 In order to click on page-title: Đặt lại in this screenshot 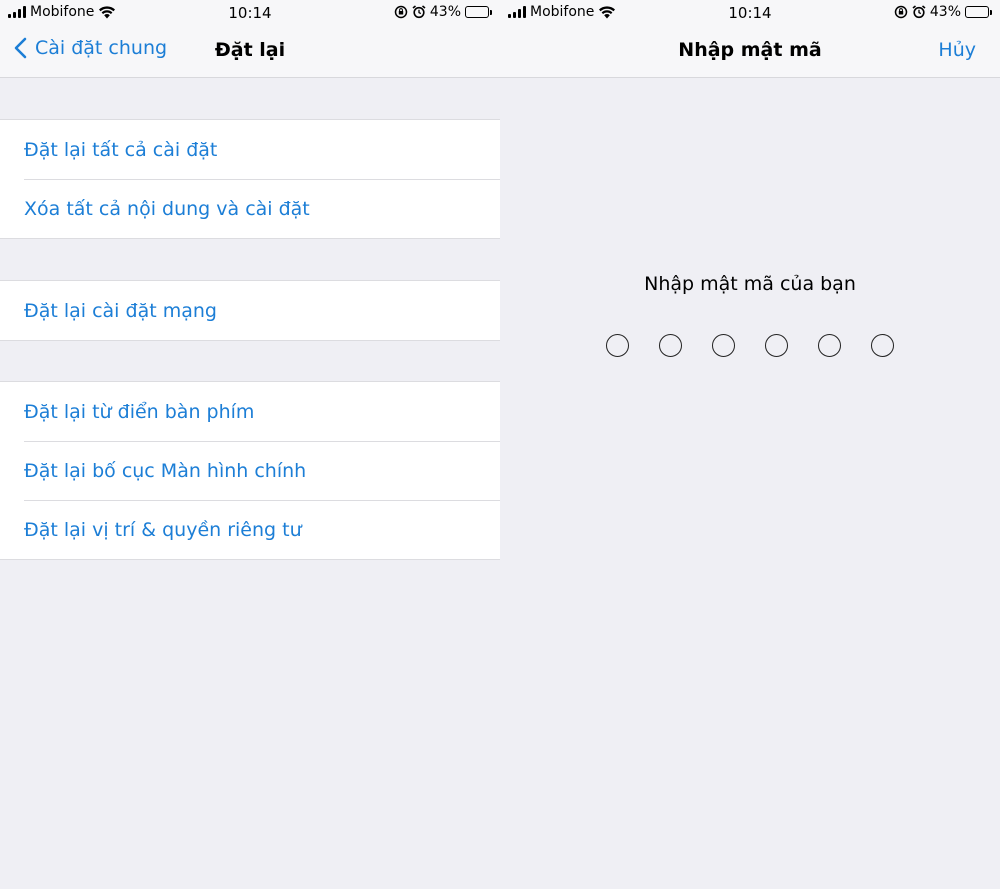, I will do `click(250, 50)`.